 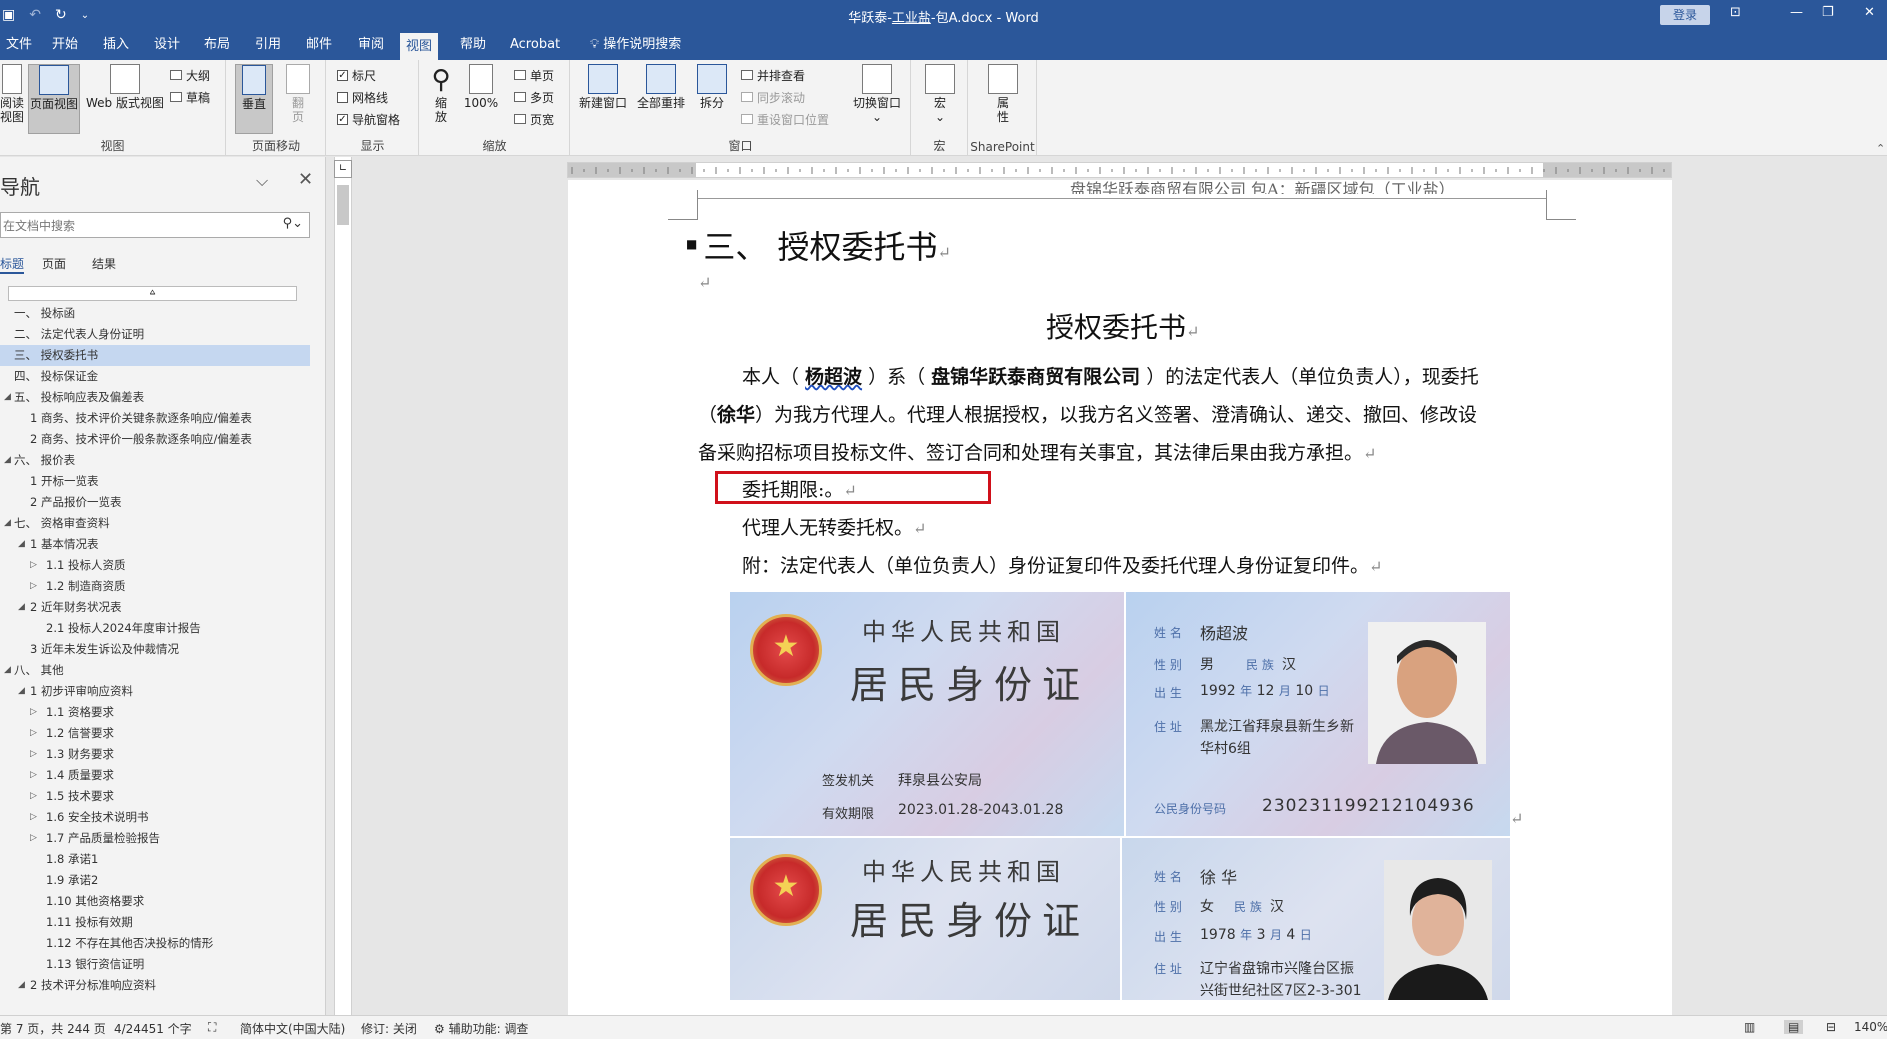 I want to click on synchronous-scrolling-button: 同步滚动, so click(x=773, y=97).